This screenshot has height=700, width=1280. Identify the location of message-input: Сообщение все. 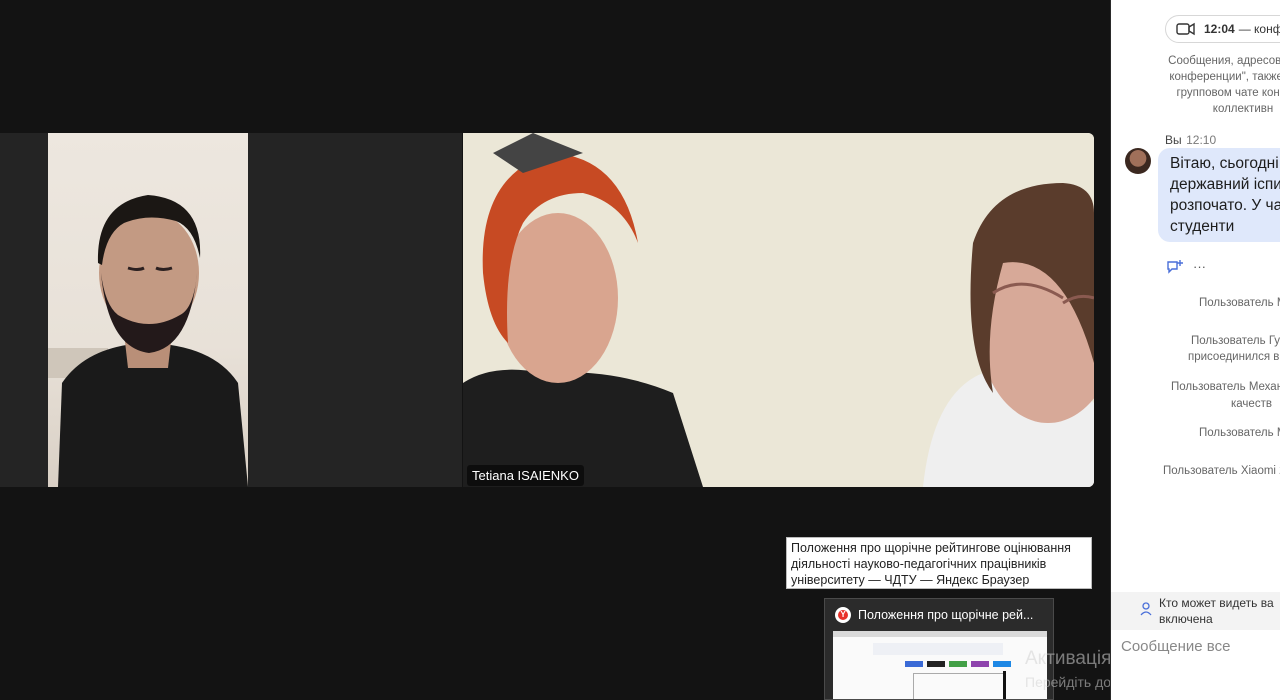
(1175, 646).